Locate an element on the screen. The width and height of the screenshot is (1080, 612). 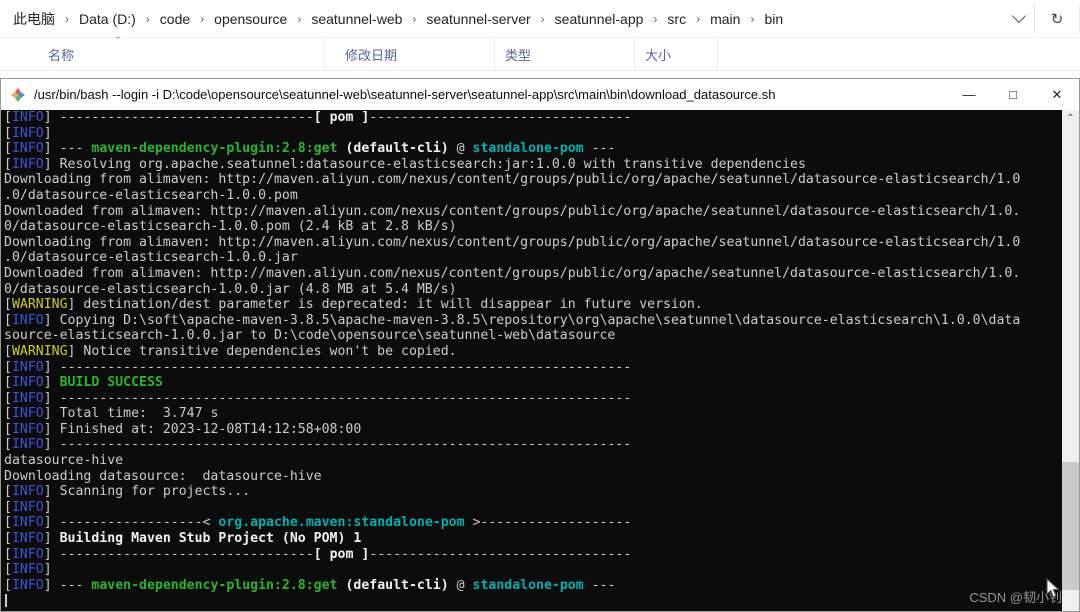
address-dropdown-button is located at coordinates (1019, 19).